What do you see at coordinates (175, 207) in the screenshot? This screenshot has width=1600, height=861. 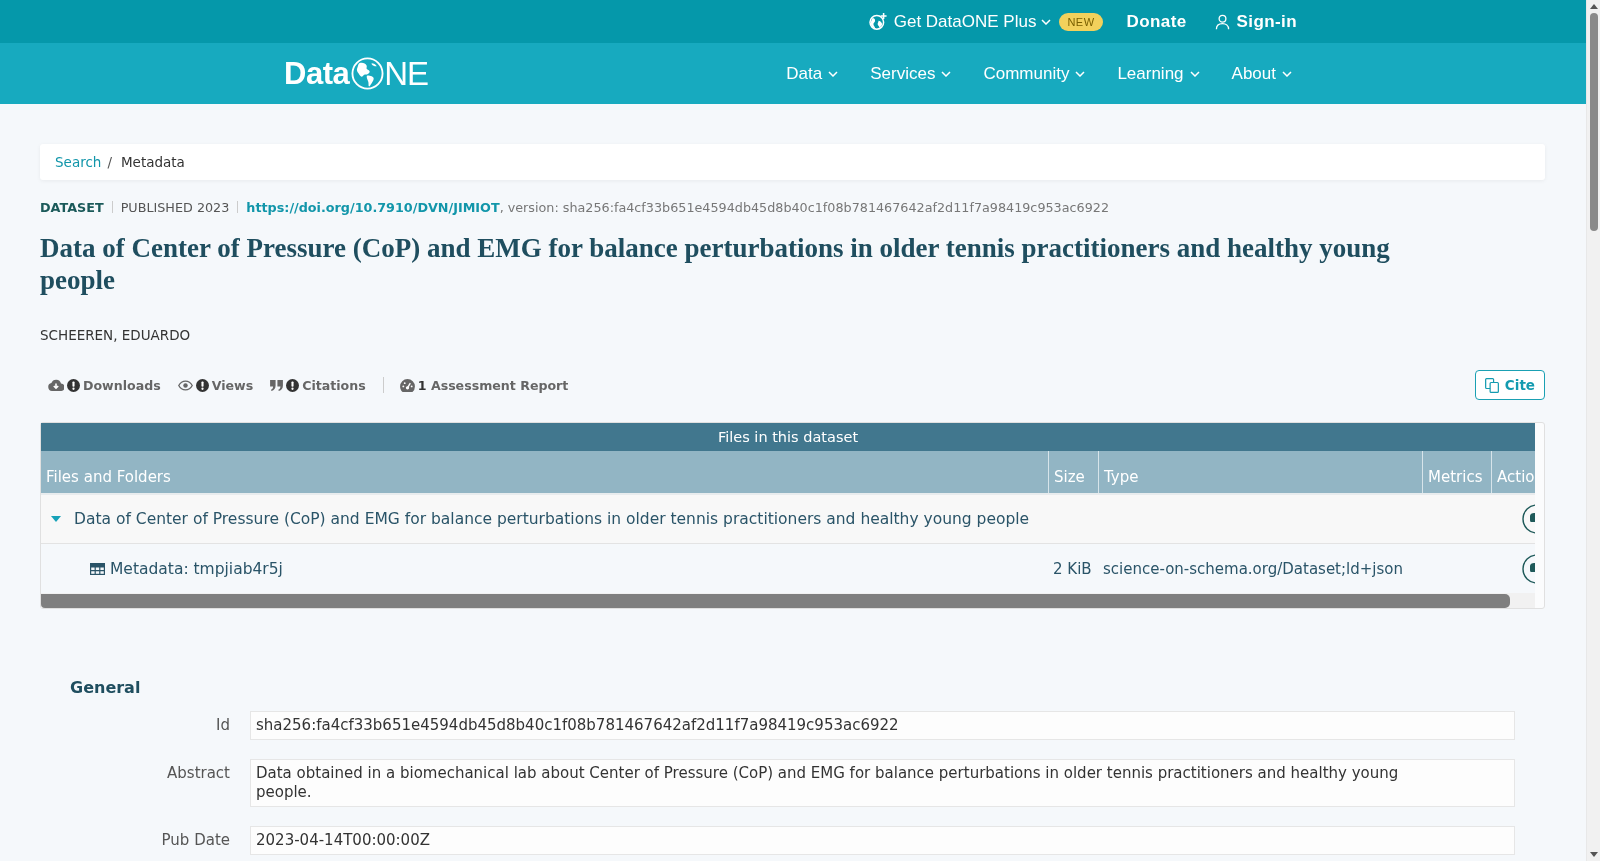 I see `published-label: PUBLISHED 2023` at bounding box center [175, 207].